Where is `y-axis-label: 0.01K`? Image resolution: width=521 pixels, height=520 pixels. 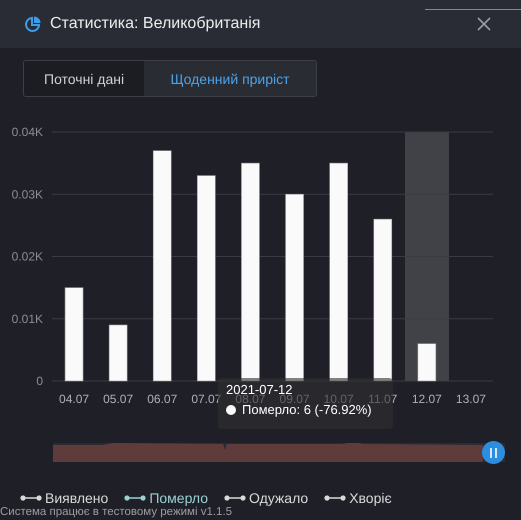 y-axis-label: 0.01K is located at coordinates (27, 319).